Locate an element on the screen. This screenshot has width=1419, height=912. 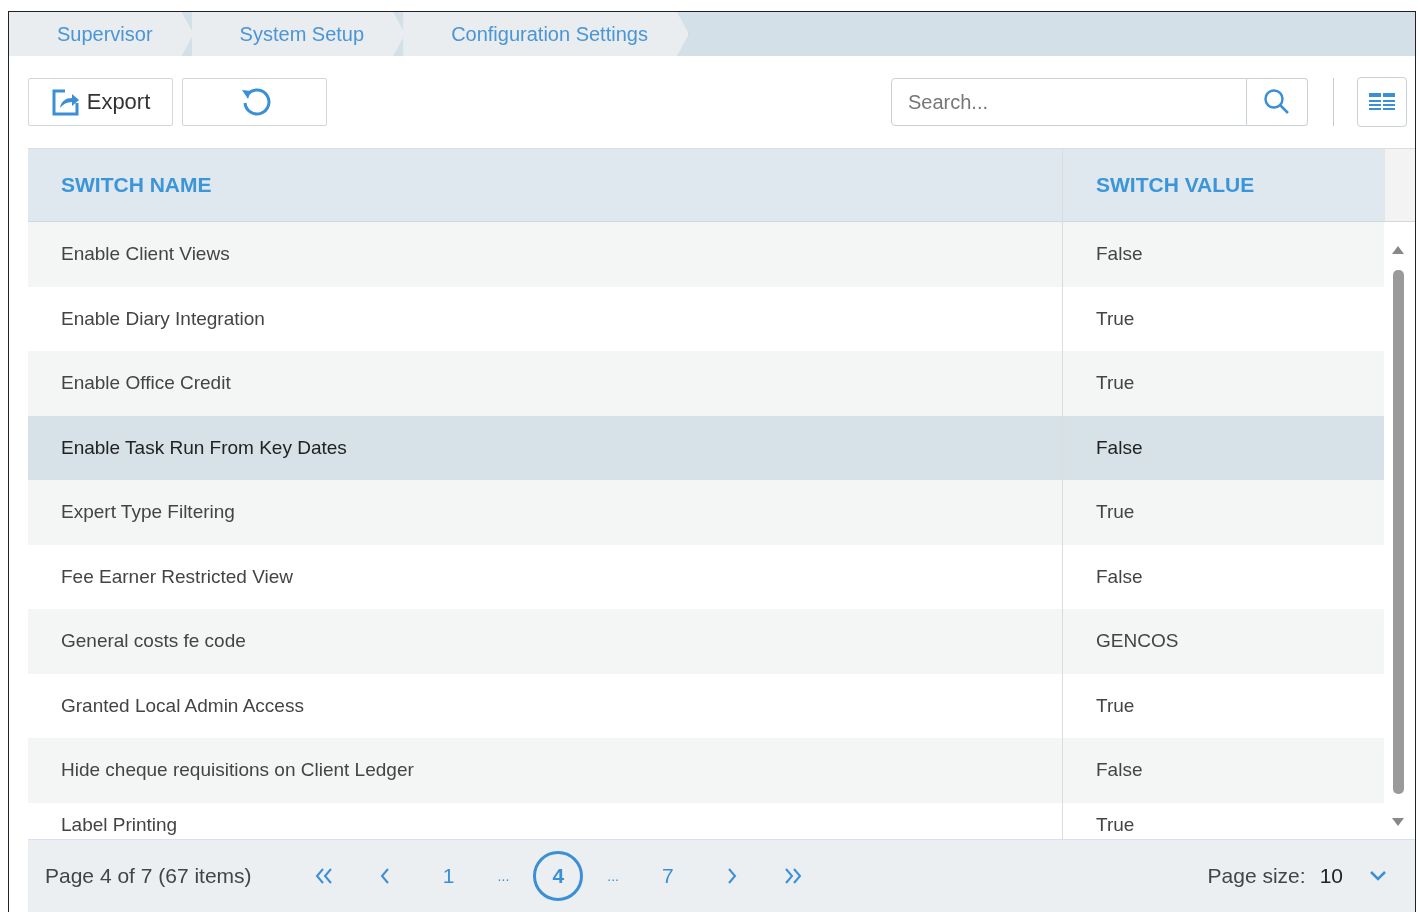
export-icon is located at coordinates (65, 102).